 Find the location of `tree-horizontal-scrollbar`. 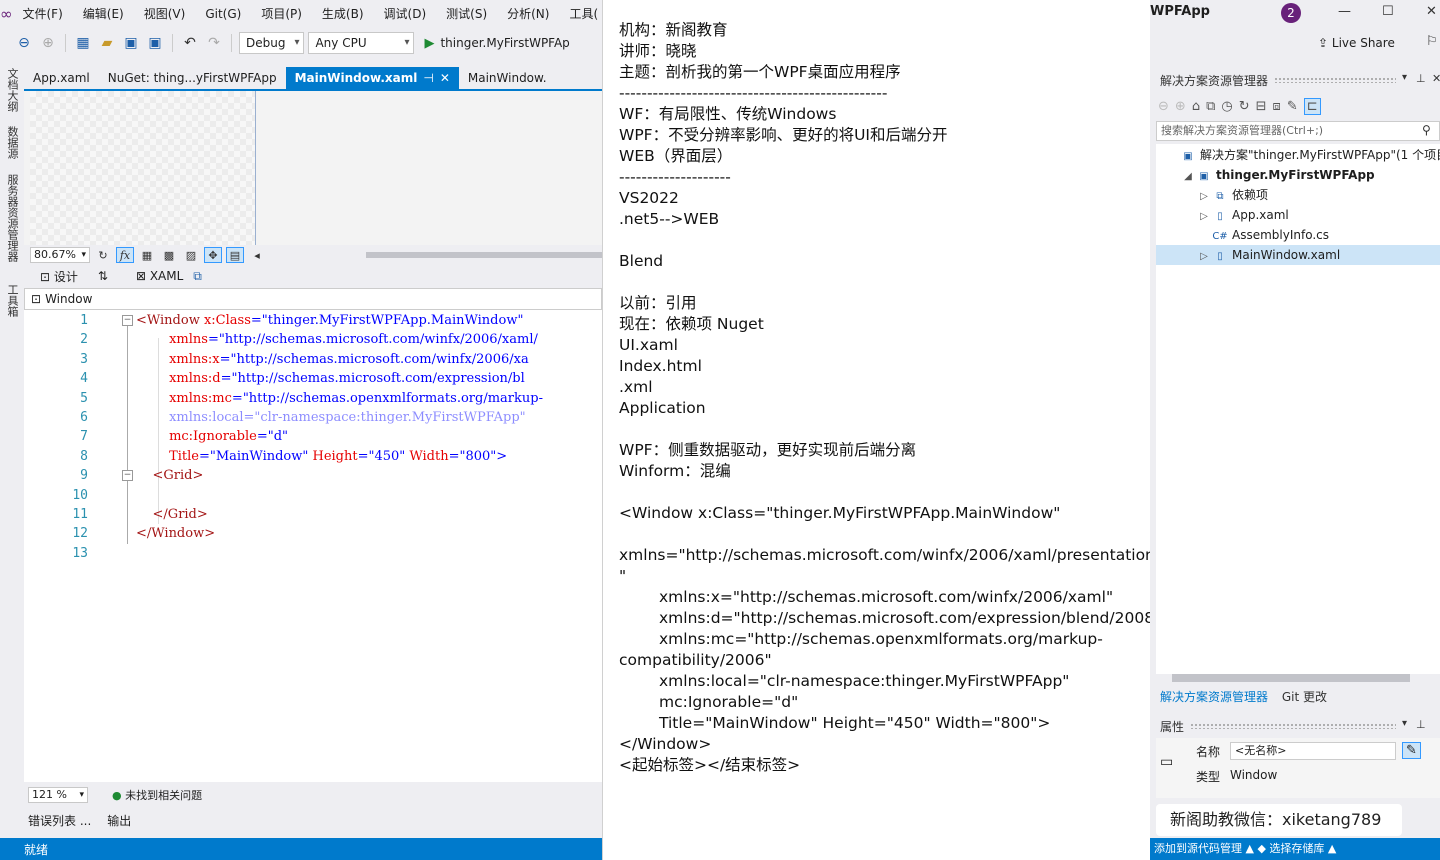

tree-horizontal-scrollbar is located at coordinates (1291, 678).